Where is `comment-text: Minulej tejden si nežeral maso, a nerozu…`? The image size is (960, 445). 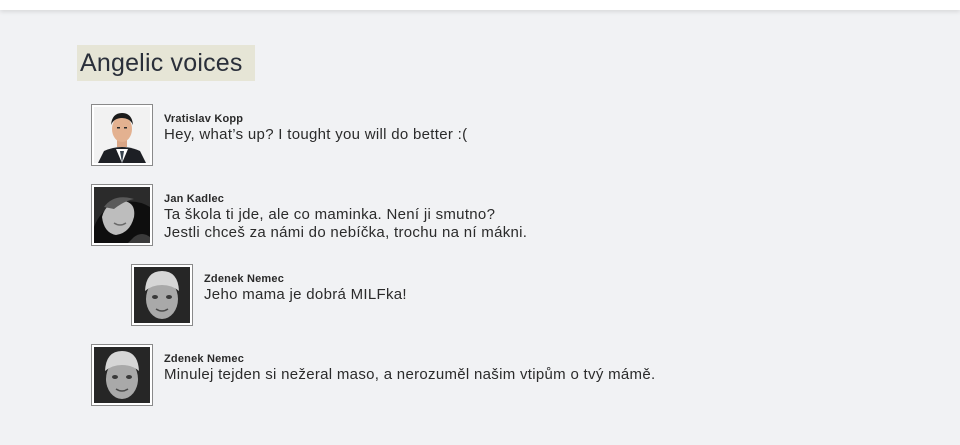 comment-text: Minulej tejden si nežeral maso, a nerozu… is located at coordinates (410, 374).